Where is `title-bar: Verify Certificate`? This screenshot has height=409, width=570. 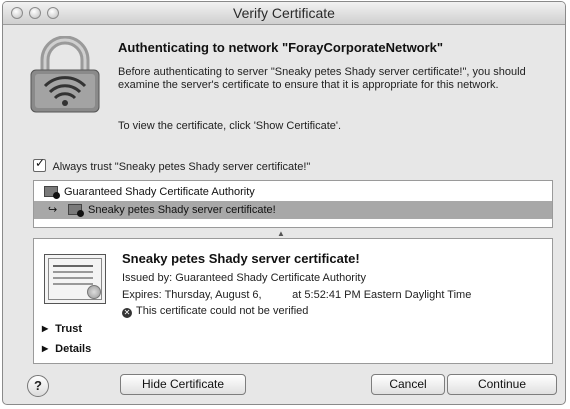 title-bar: Verify Certificate is located at coordinates (284, 13).